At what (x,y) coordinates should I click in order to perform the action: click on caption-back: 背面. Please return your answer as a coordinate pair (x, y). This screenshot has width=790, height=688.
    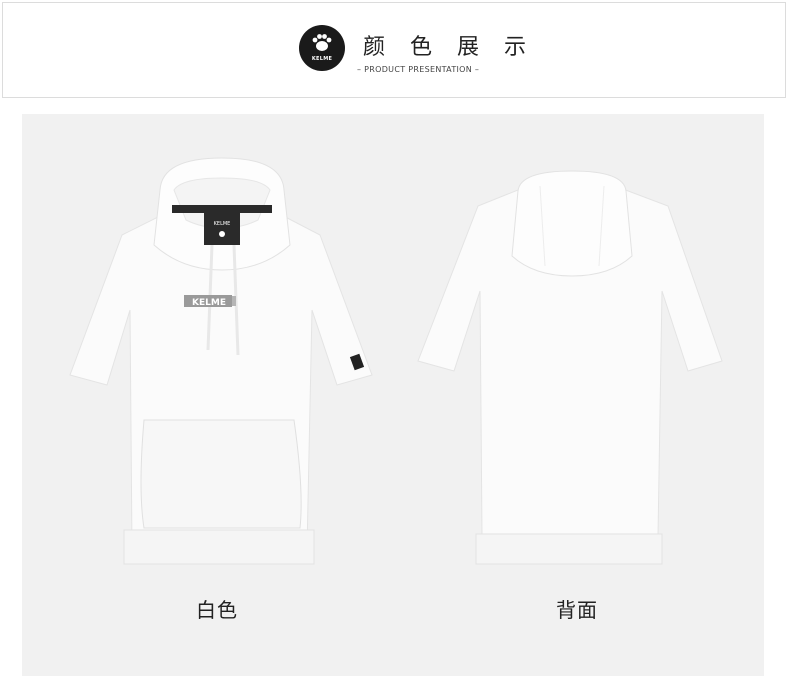
    Looking at the image, I should click on (577, 610).